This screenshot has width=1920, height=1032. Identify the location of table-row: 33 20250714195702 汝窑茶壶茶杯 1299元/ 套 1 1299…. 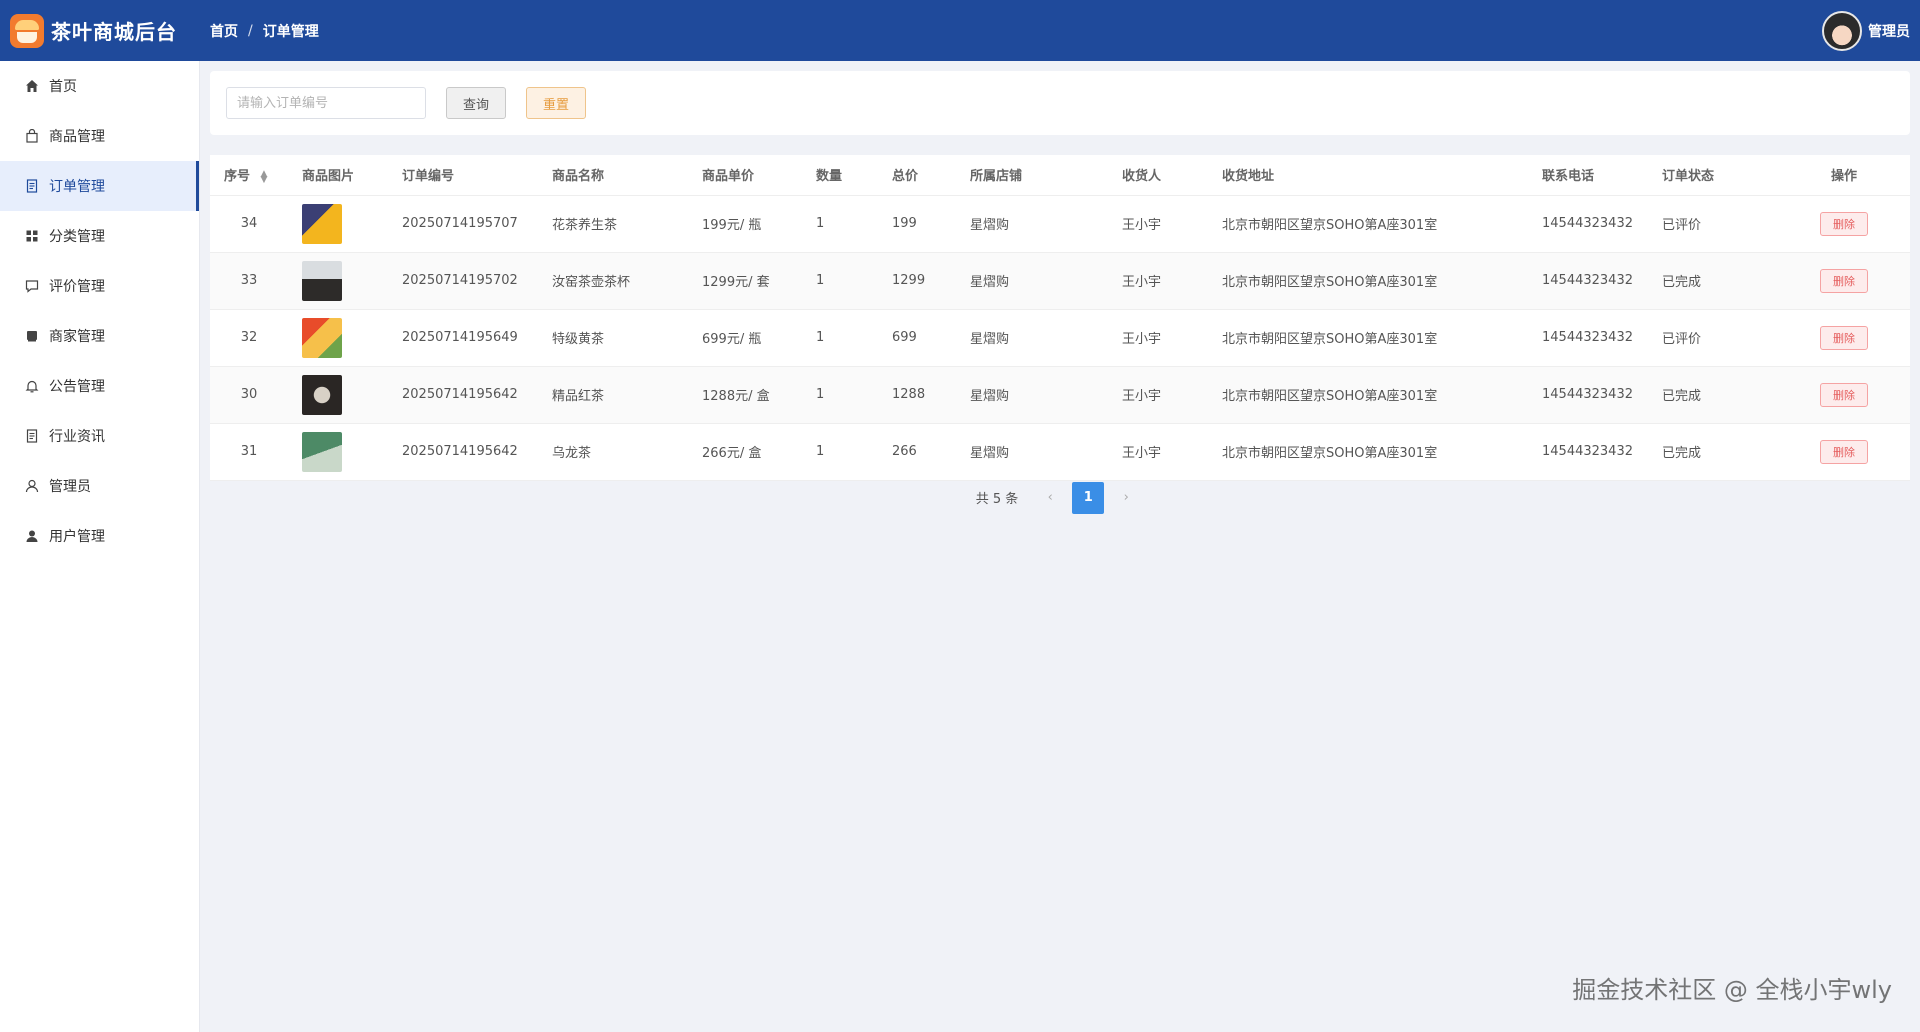
(1060, 281).